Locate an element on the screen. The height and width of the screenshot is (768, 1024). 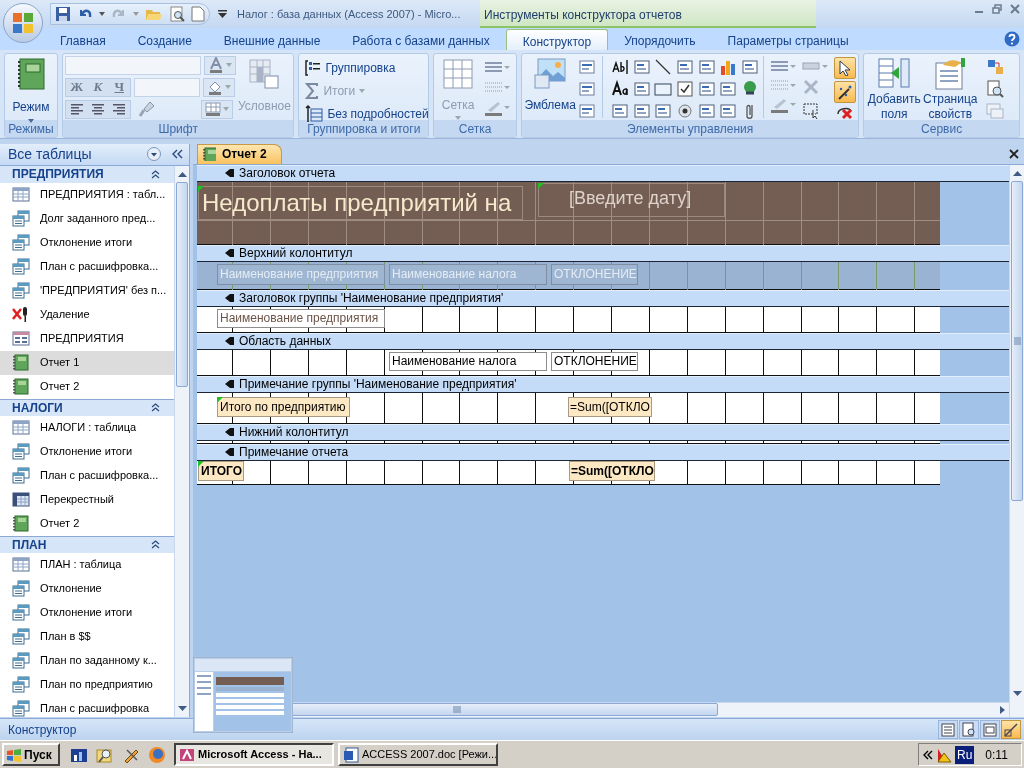
gridlines-button is located at coordinates (216, 109).